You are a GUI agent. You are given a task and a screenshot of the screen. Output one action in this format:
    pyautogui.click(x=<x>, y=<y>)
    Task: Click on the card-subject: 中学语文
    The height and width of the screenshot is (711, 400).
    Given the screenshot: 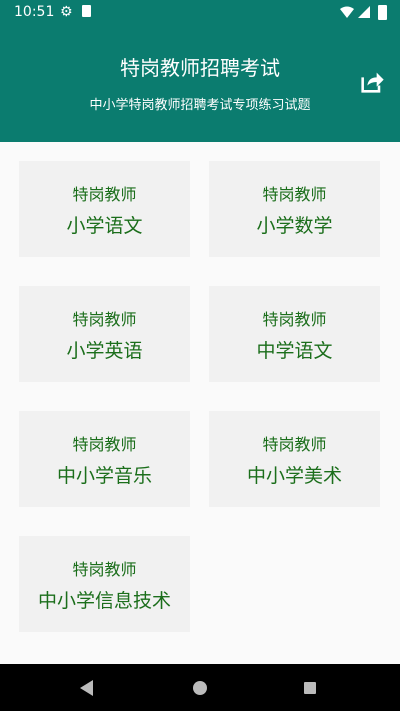 What is the action you would take?
    pyautogui.click(x=294, y=351)
    